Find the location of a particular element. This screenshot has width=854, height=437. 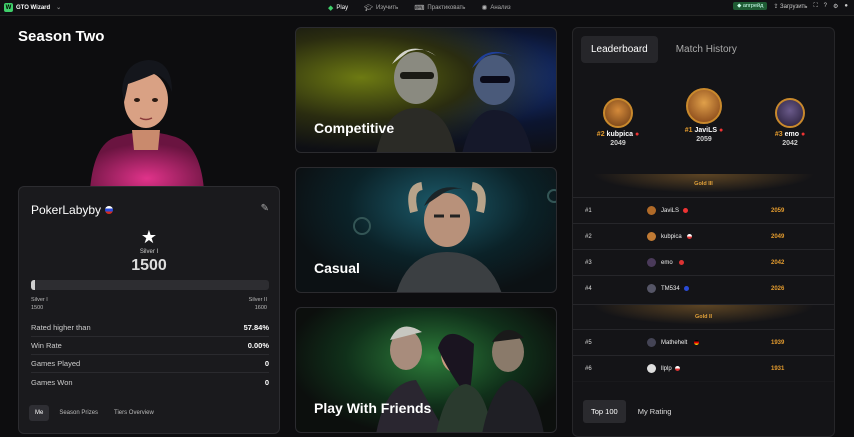

tier-divider: Gold III is located at coordinates (703, 185).